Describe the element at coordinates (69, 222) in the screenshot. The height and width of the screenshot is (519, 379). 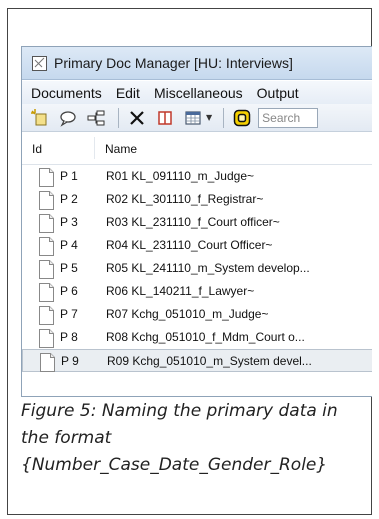
I see `document-id: P 3` at that location.